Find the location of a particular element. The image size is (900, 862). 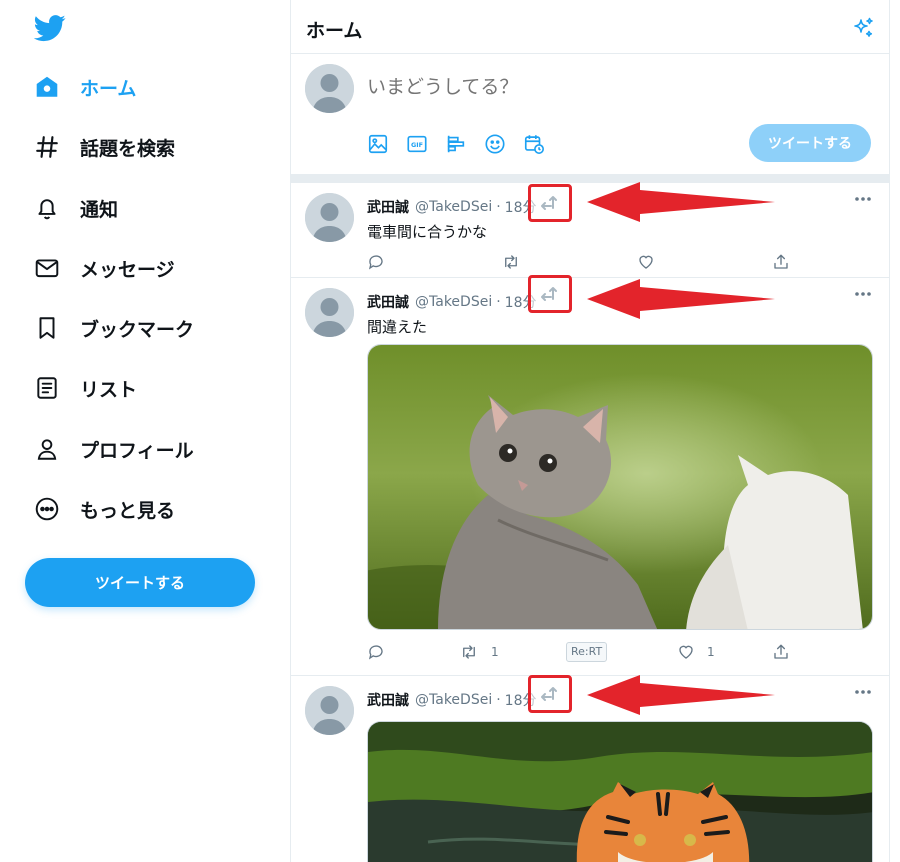

like-action is located at coordinates (646, 262).